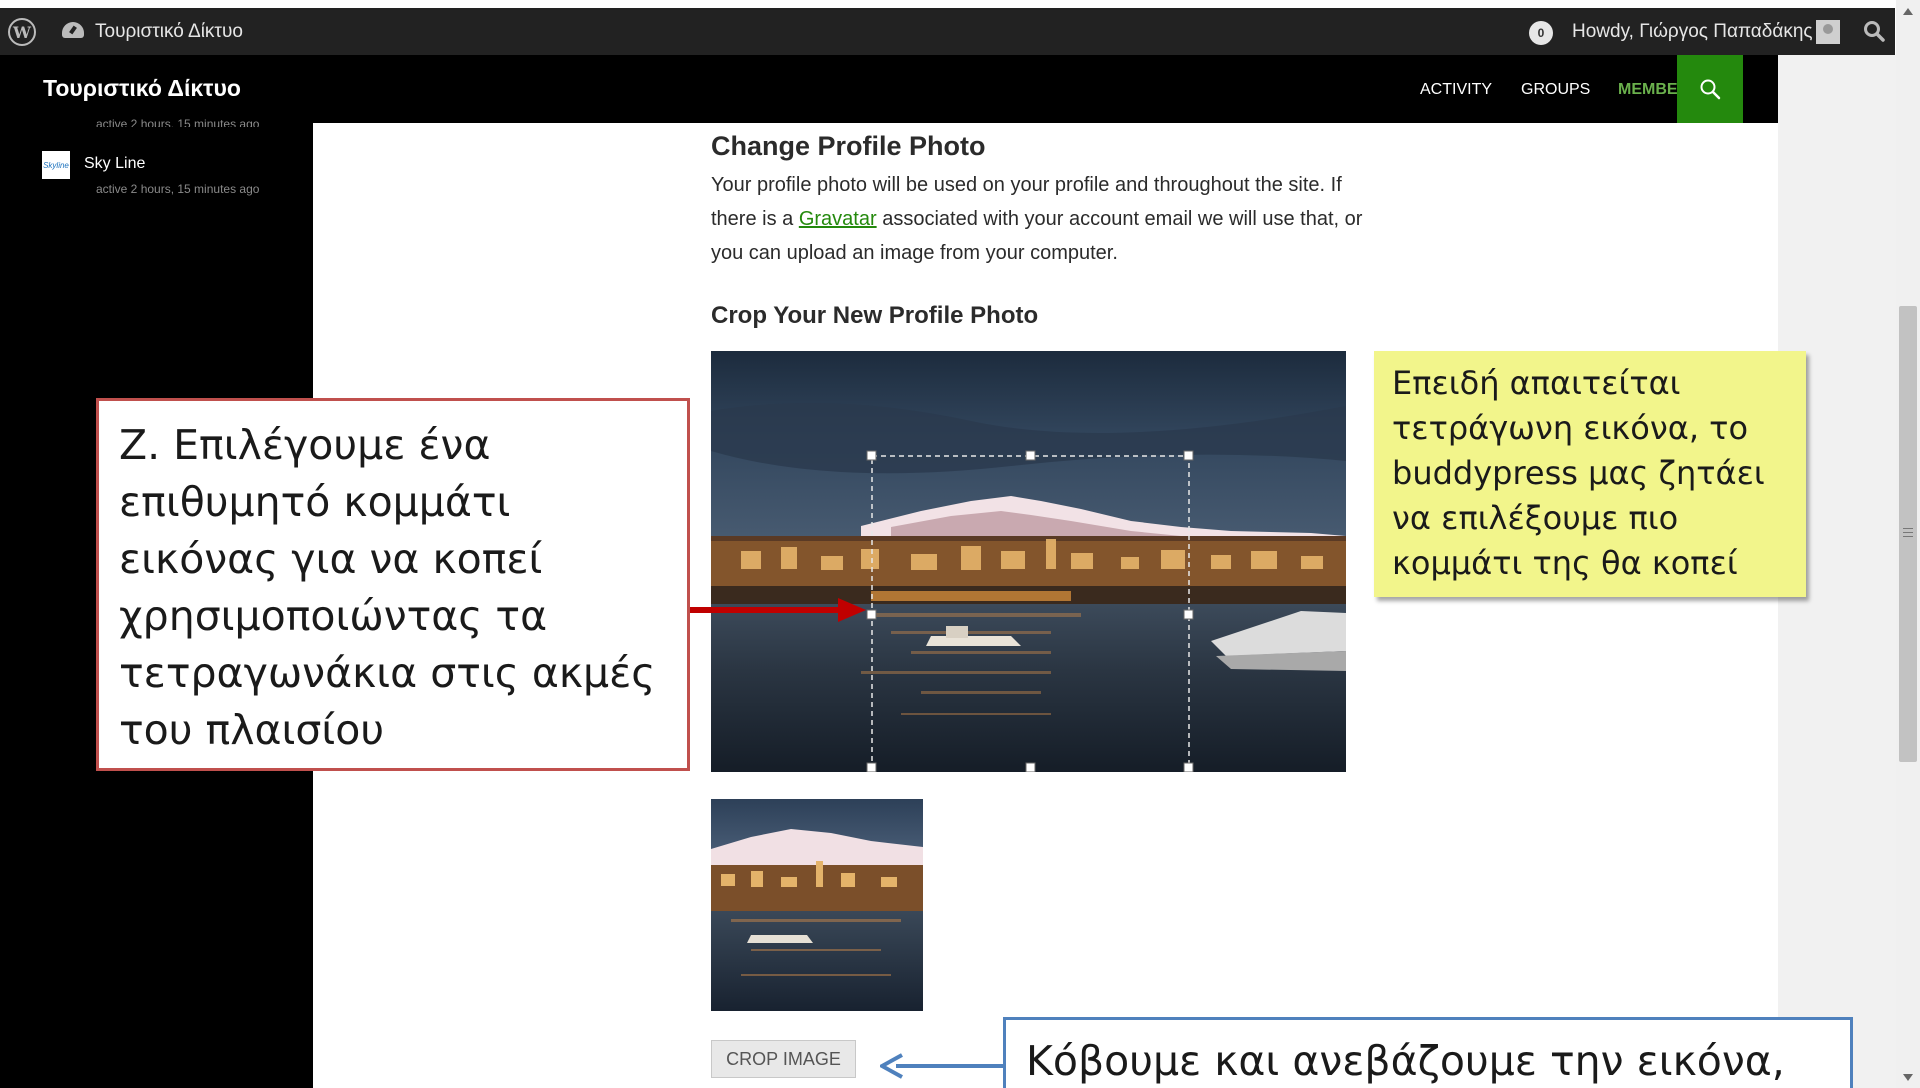 The height and width of the screenshot is (1088, 1920). I want to click on gravatar-link: Gravatar, so click(838, 219).